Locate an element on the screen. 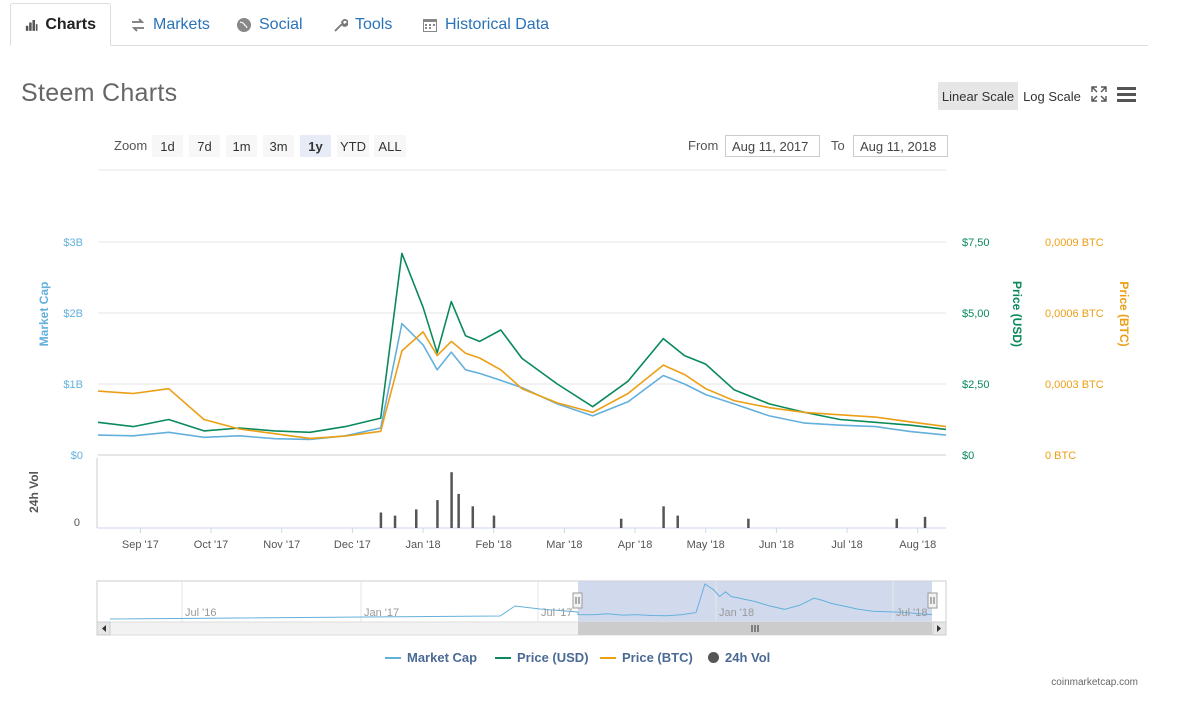 The width and height of the screenshot is (1192, 706). market-cap-axis-title: Market Cap is located at coordinates (44, 314).